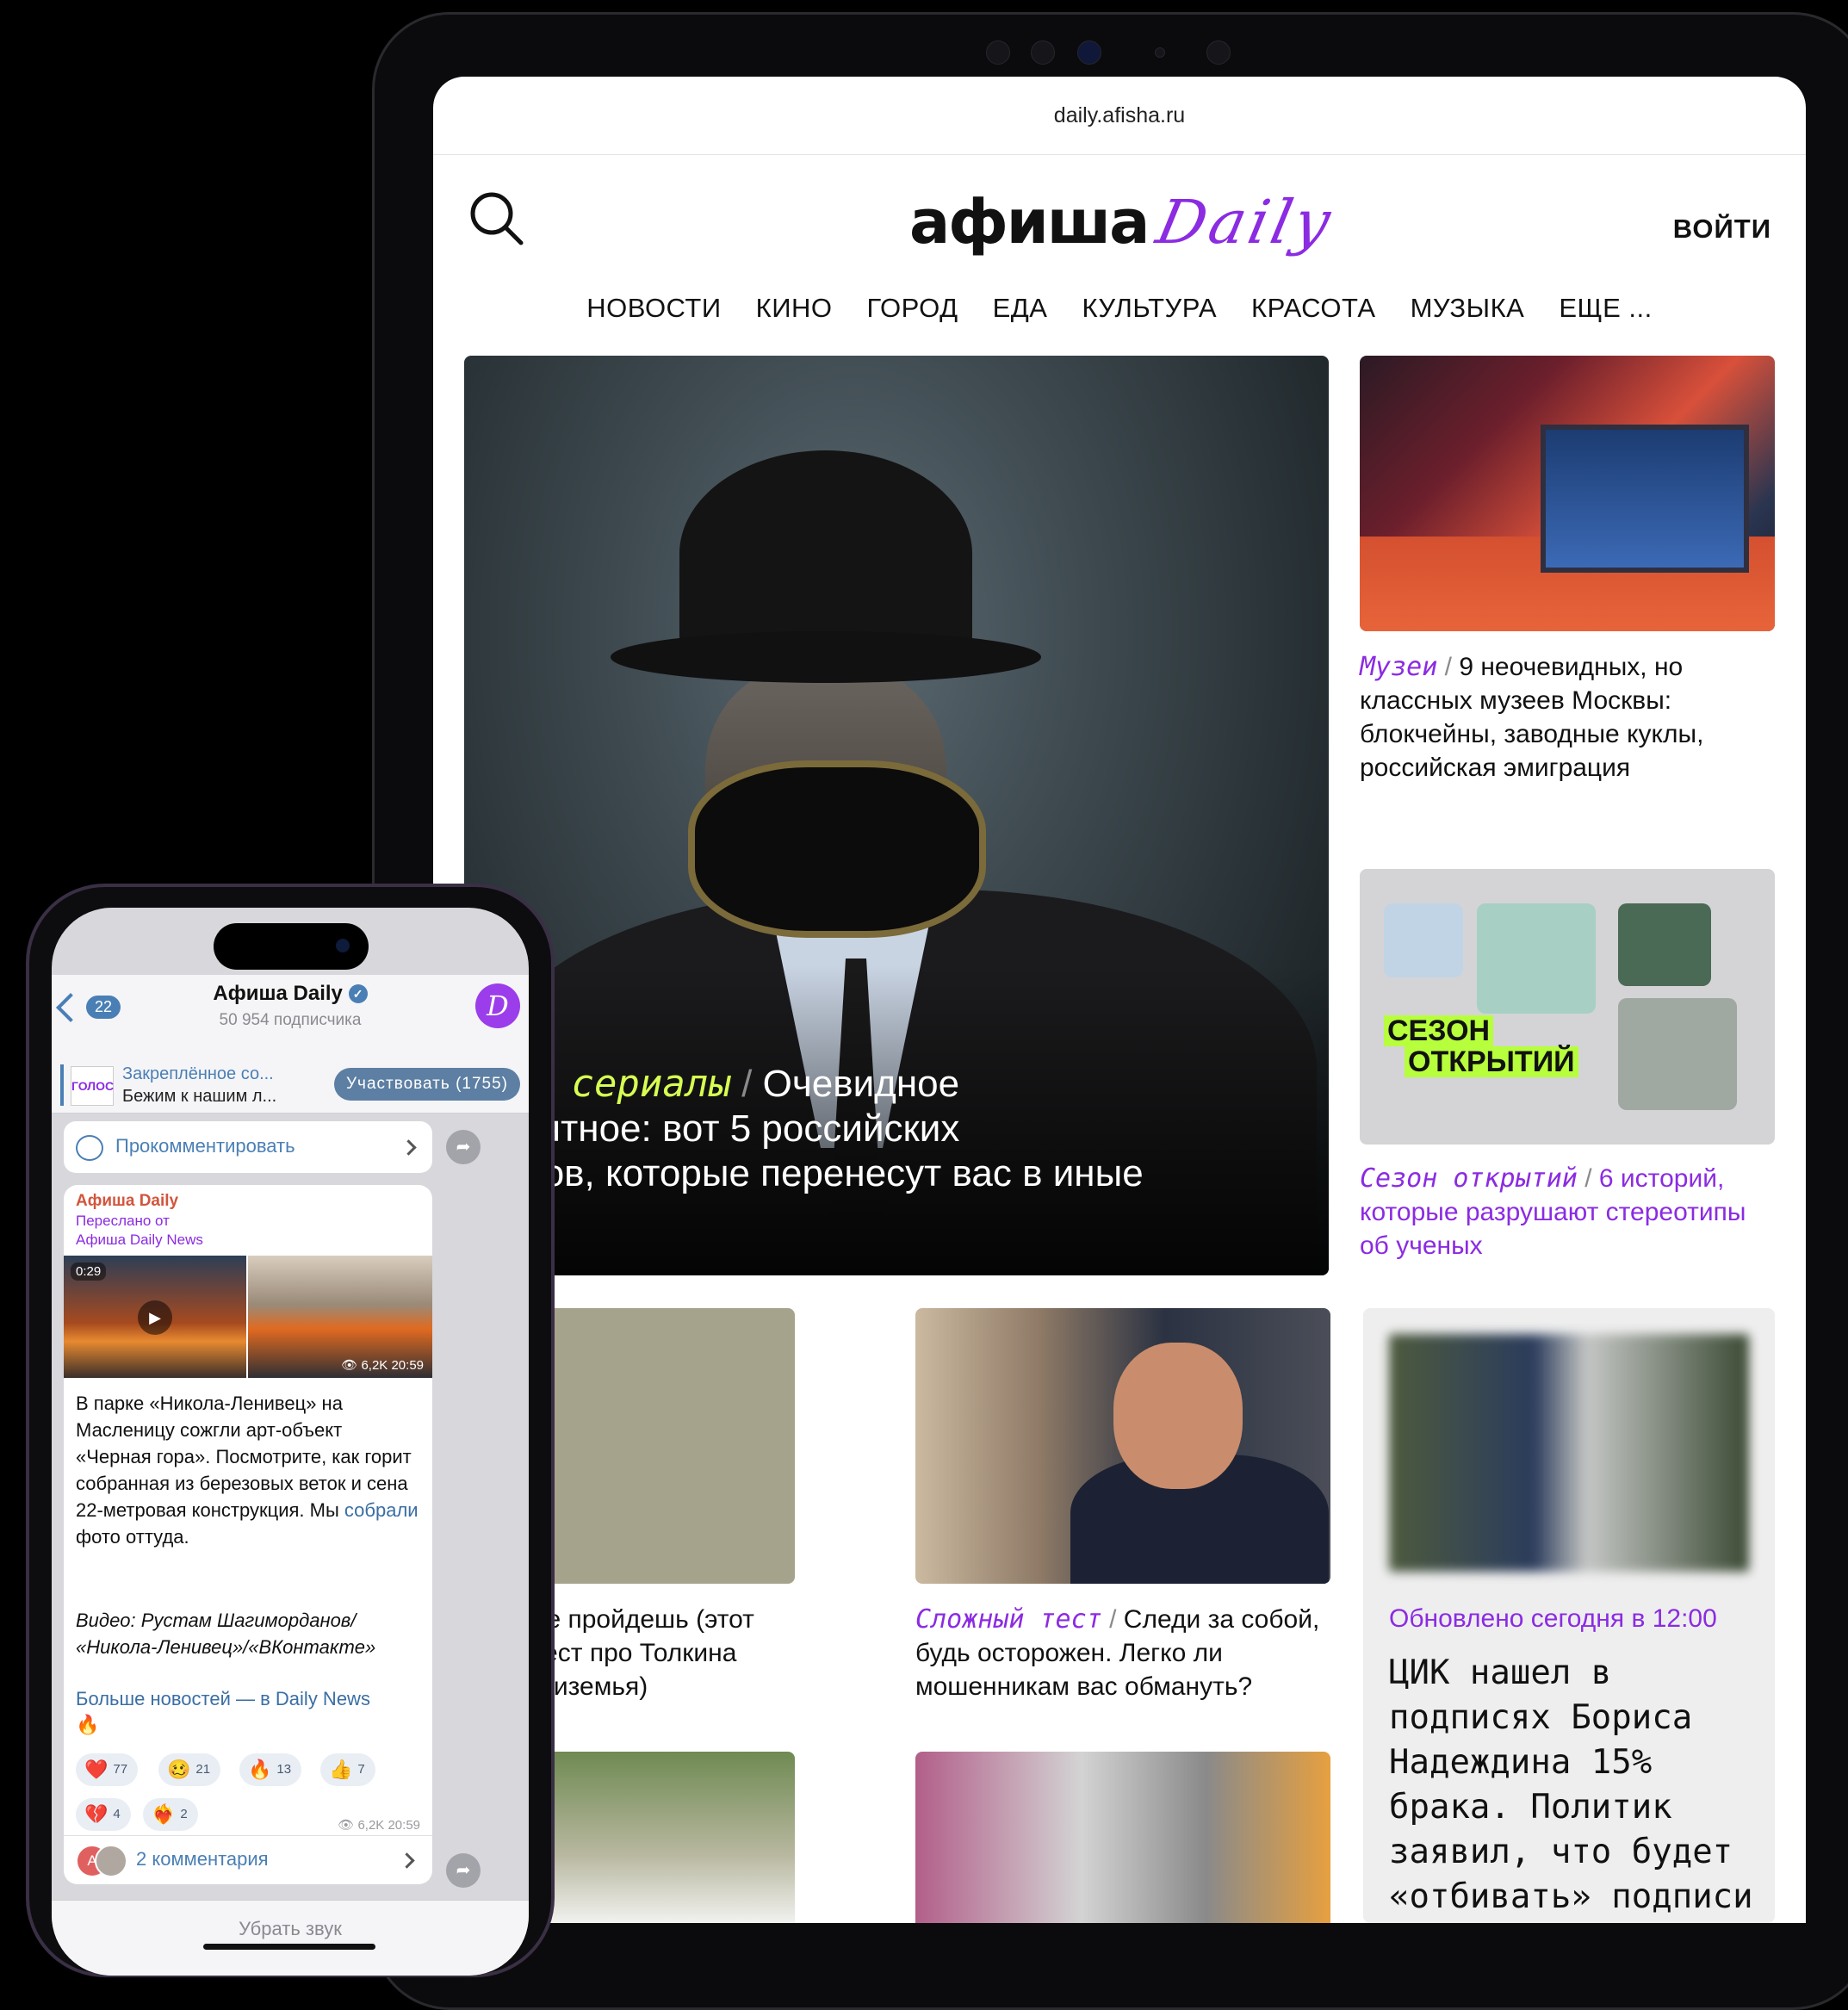 Image resolution: width=1848 pixels, height=2010 pixels. What do you see at coordinates (203, 1769) in the screenshot?
I see `reaction-count: 21` at bounding box center [203, 1769].